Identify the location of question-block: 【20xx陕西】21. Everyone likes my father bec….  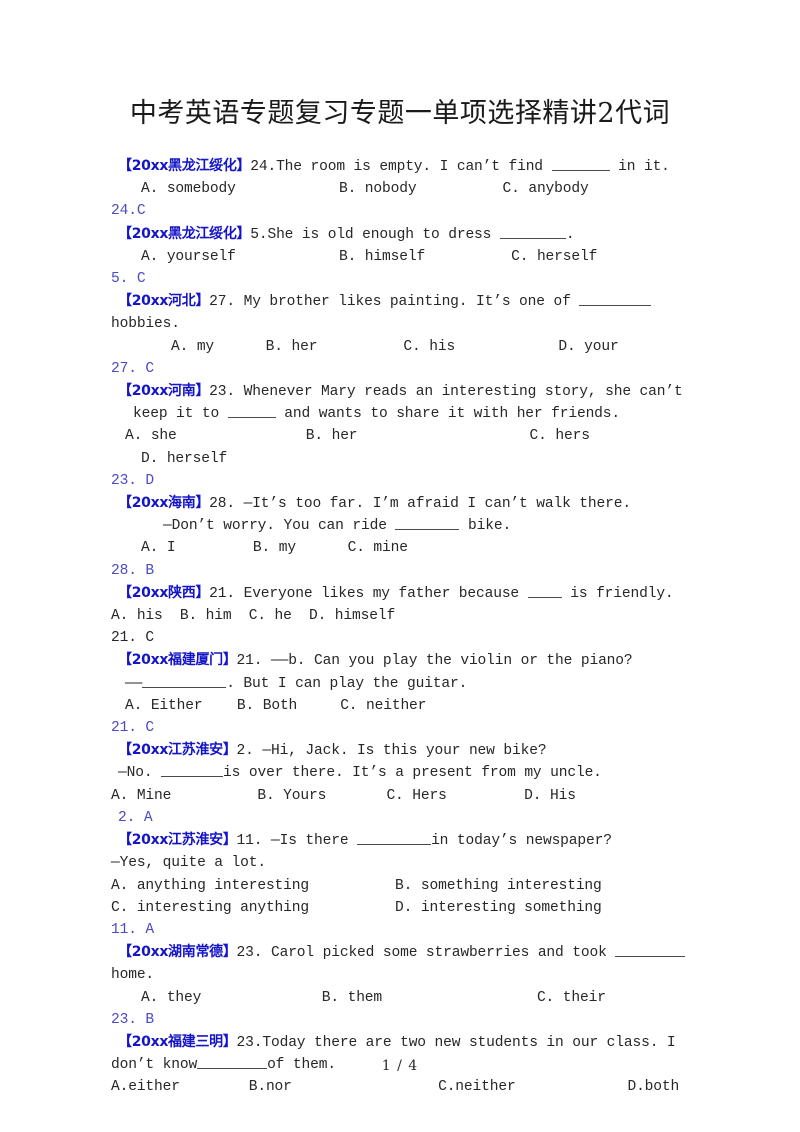
(400, 616).